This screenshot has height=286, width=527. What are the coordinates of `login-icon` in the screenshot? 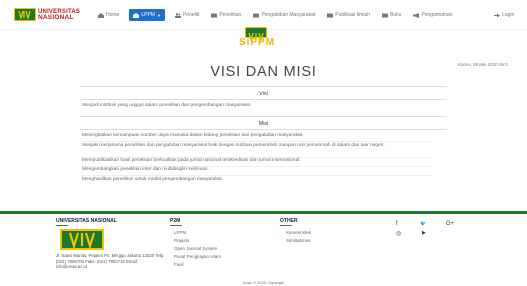 It's located at (497, 15).